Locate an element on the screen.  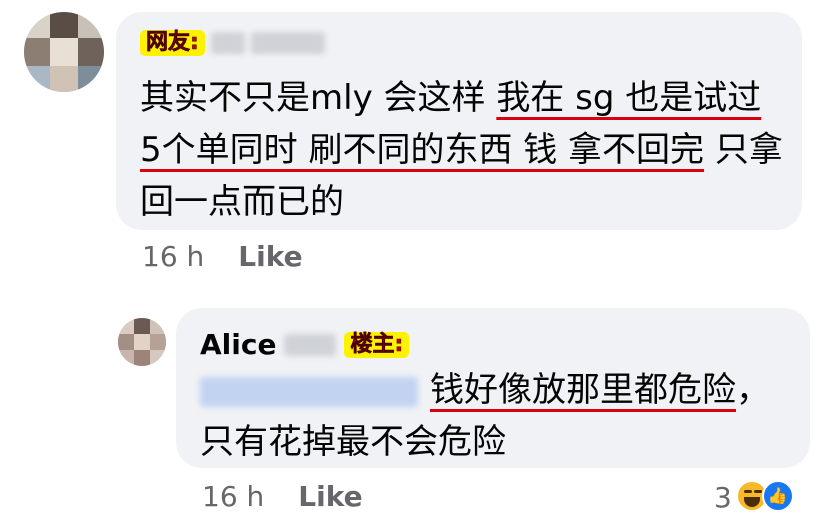
comment-text-plain: 其实不只是mly 会这样 is located at coordinates (318, 98).